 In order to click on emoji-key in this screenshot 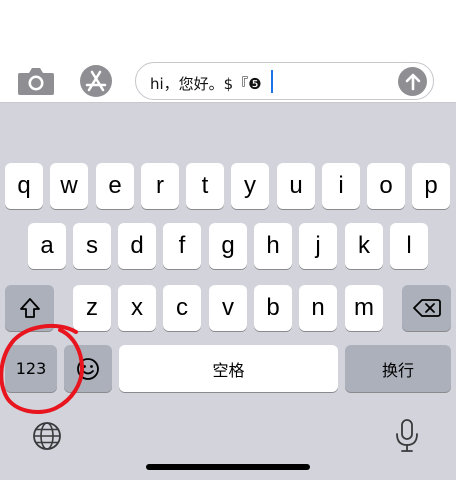, I will do `click(88, 368)`.